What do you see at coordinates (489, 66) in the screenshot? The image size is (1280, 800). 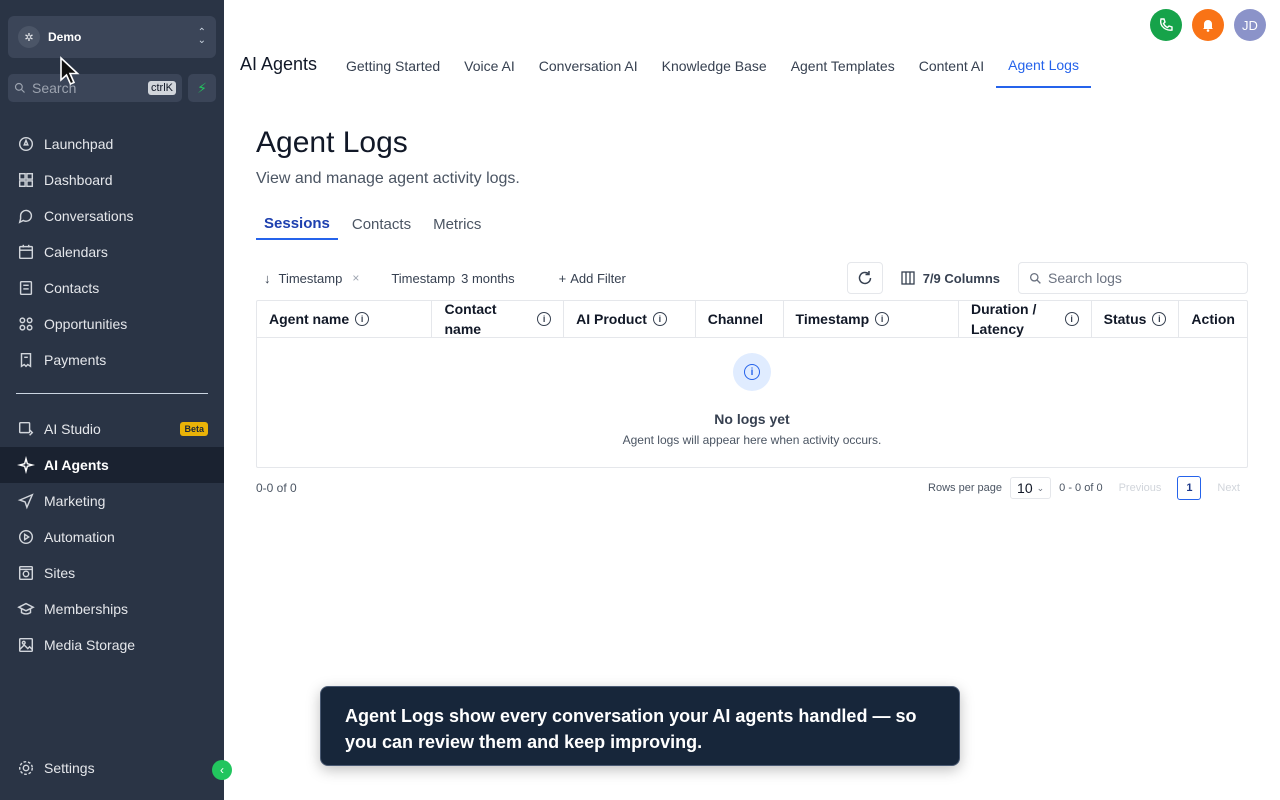 I see `tab-voice-ai: Voice AI` at bounding box center [489, 66].